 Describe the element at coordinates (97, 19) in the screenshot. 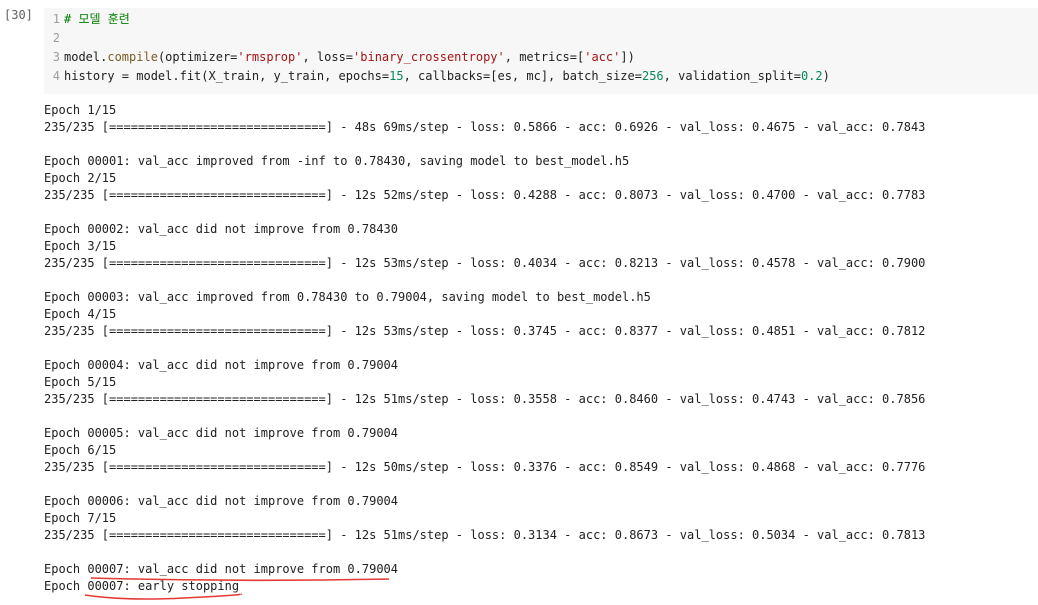

I see `code-comment: # 모델 훈련` at that location.